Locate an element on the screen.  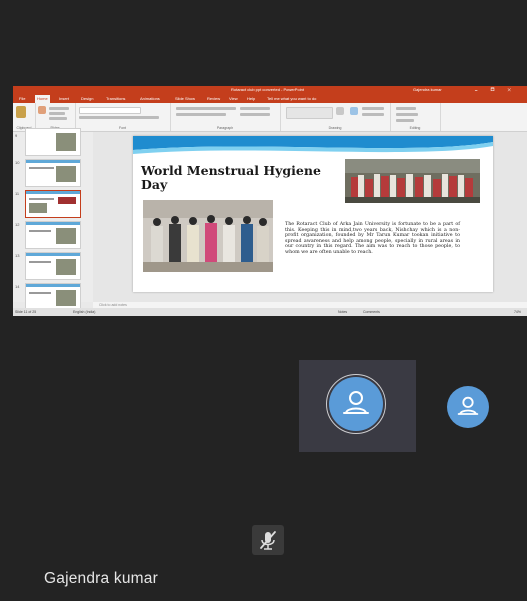
ribbon-group-clipboard: Clipboard is located at coordinates (24, 117).